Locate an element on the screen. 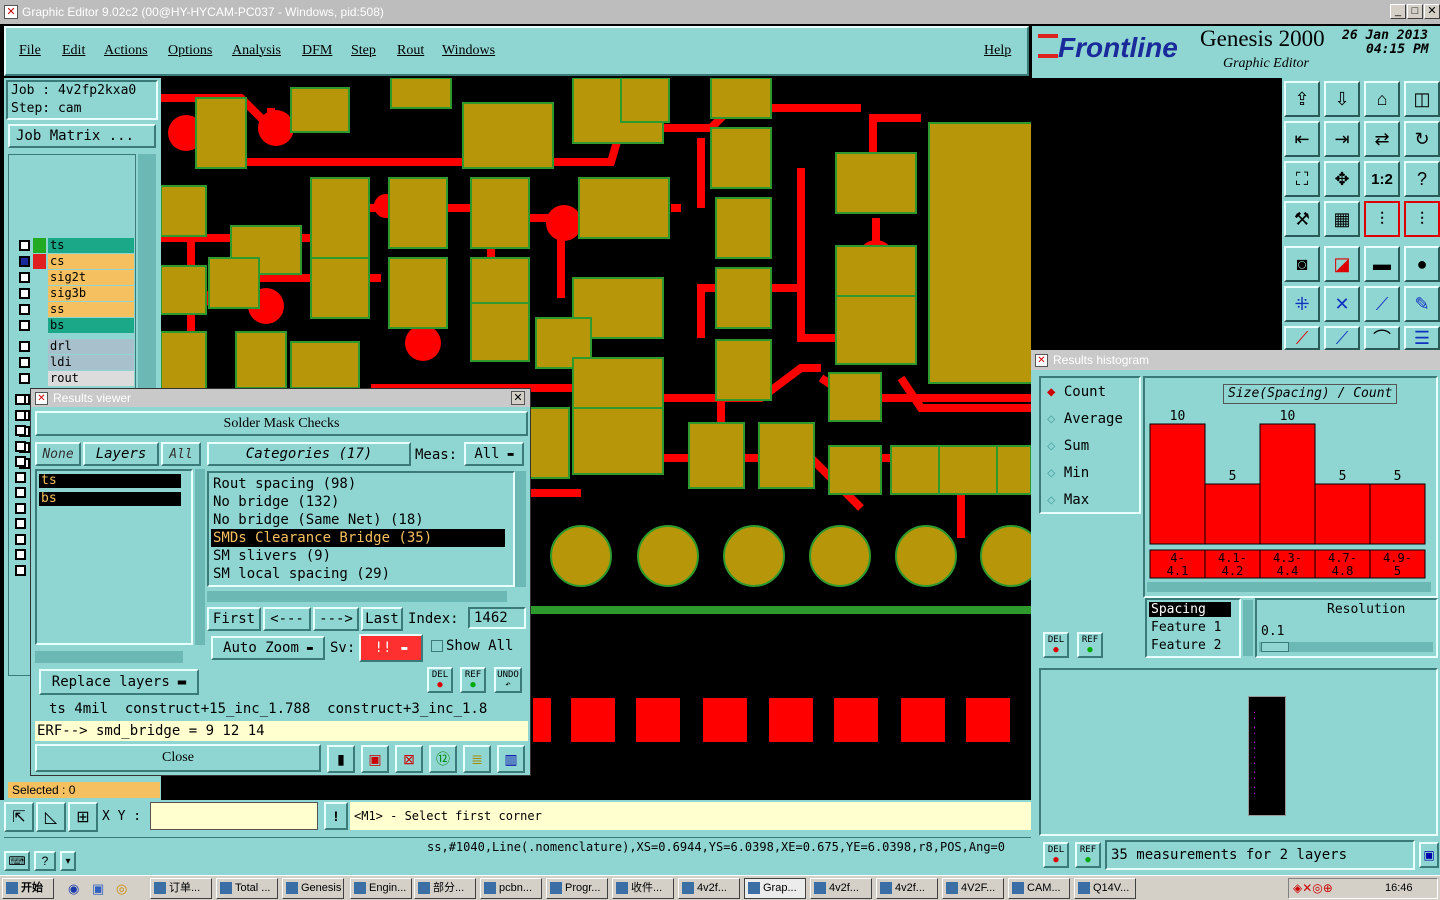  menu-options: Options is located at coordinates (190, 51).